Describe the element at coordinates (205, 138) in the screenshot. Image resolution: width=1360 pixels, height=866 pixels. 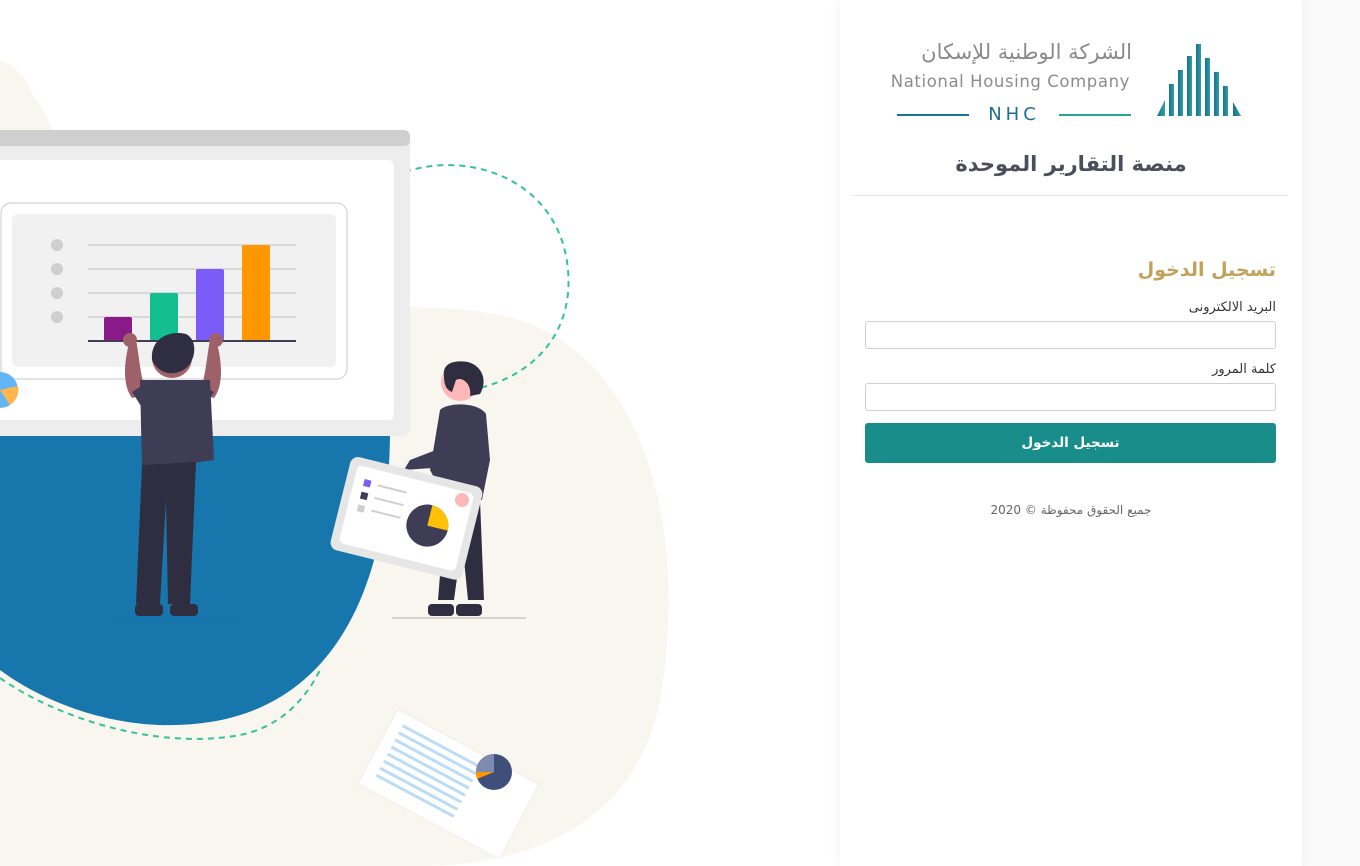
I see `monitor-top-bar` at that location.